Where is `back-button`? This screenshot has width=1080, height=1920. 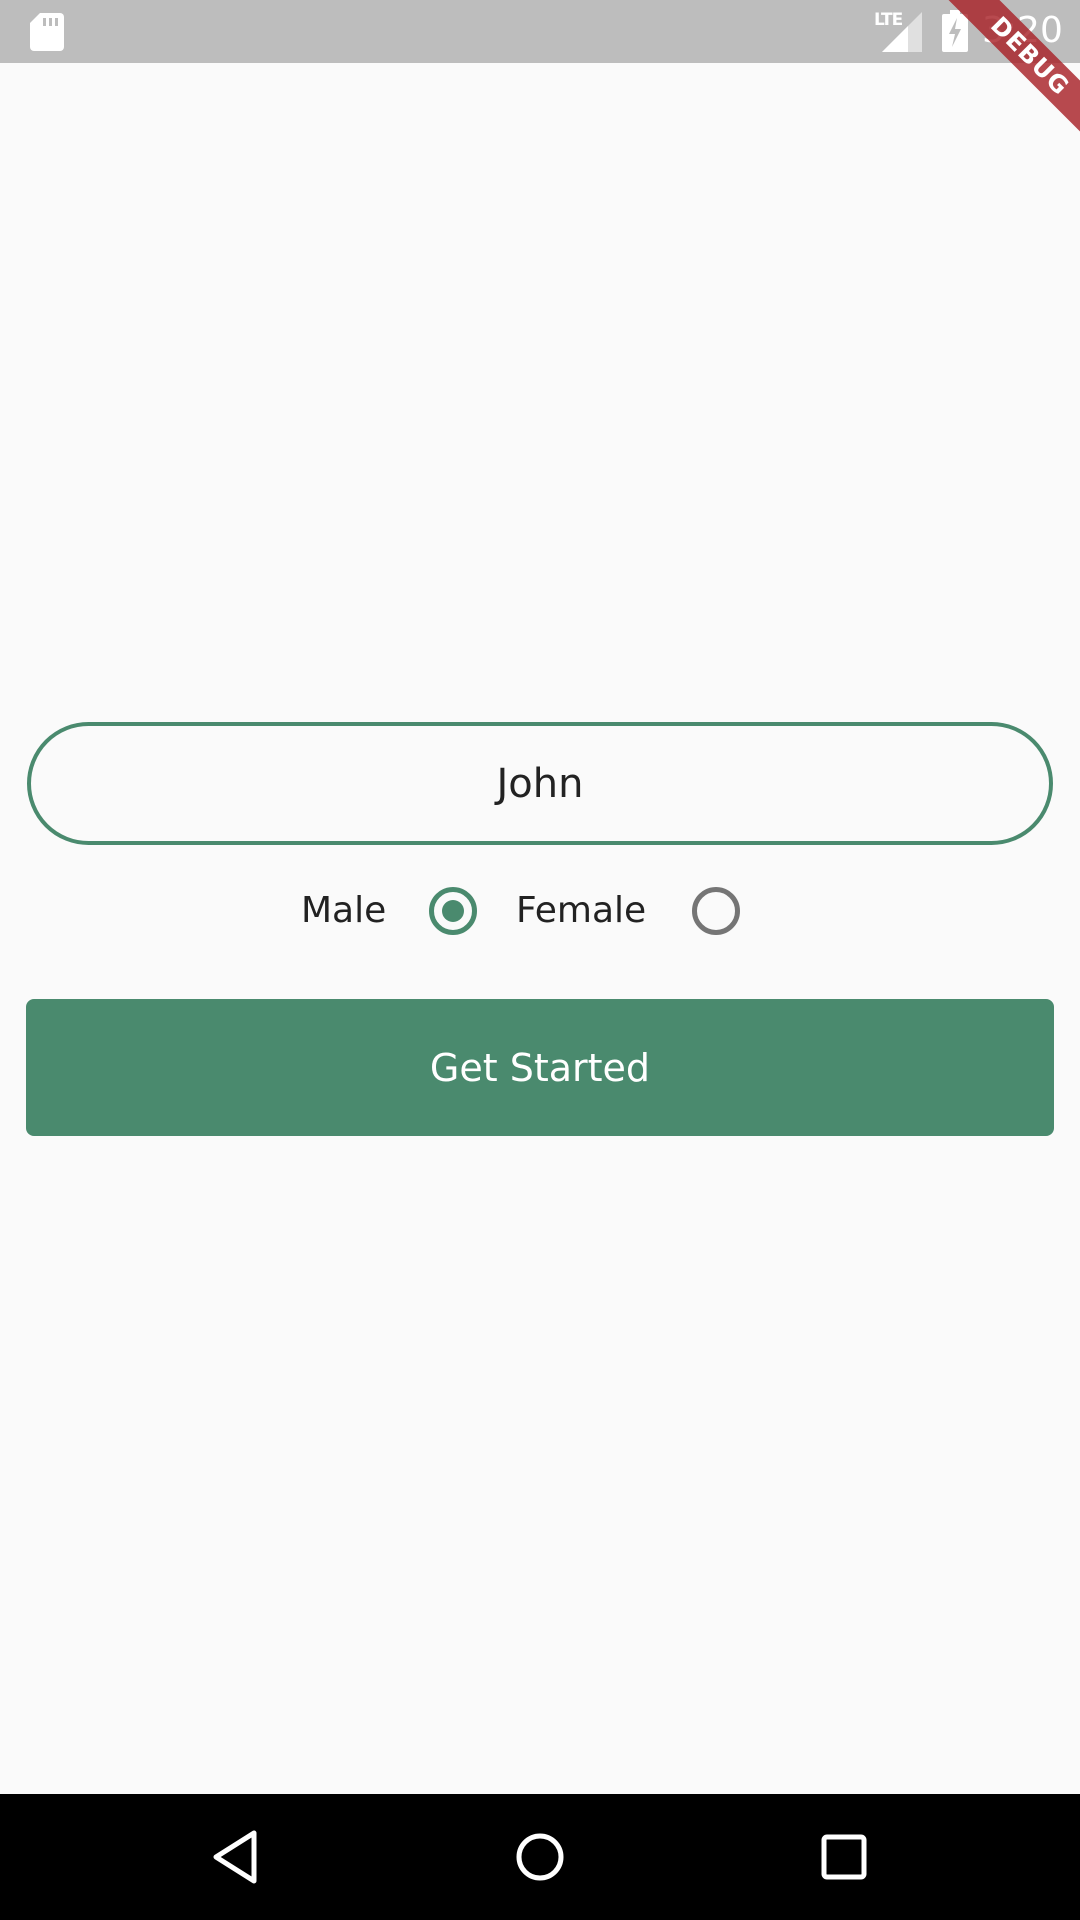
back-button is located at coordinates (236, 1857).